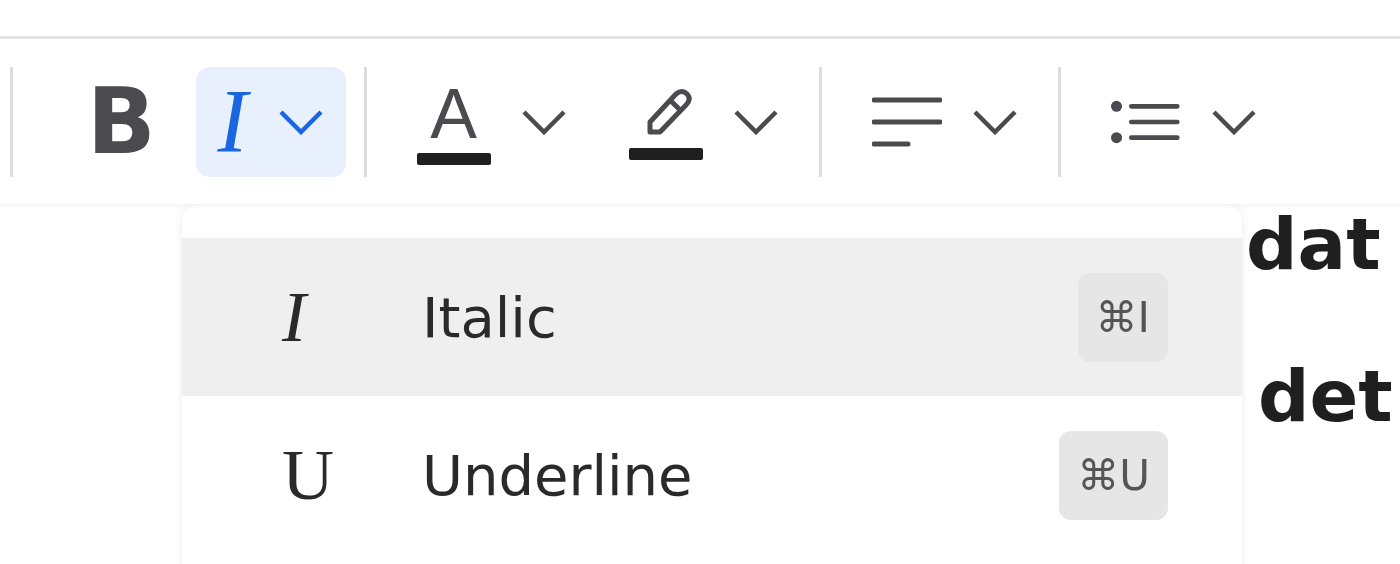 This screenshot has width=1400, height=564. What do you see at coordinates (121, 121) in the screenshot?
I see `bold-icon: B` at bounding box center [121, 121].